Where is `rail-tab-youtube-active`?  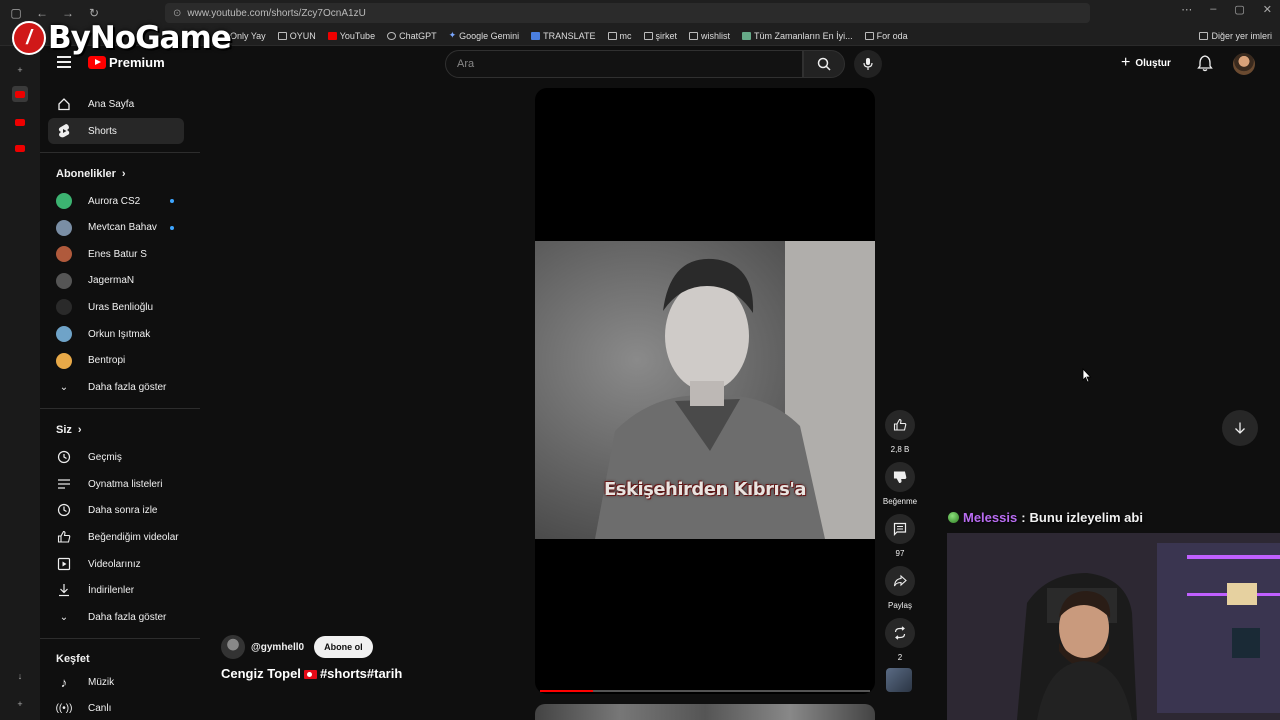
rail-tab-youtube-active is located at coordinates (20, 94).